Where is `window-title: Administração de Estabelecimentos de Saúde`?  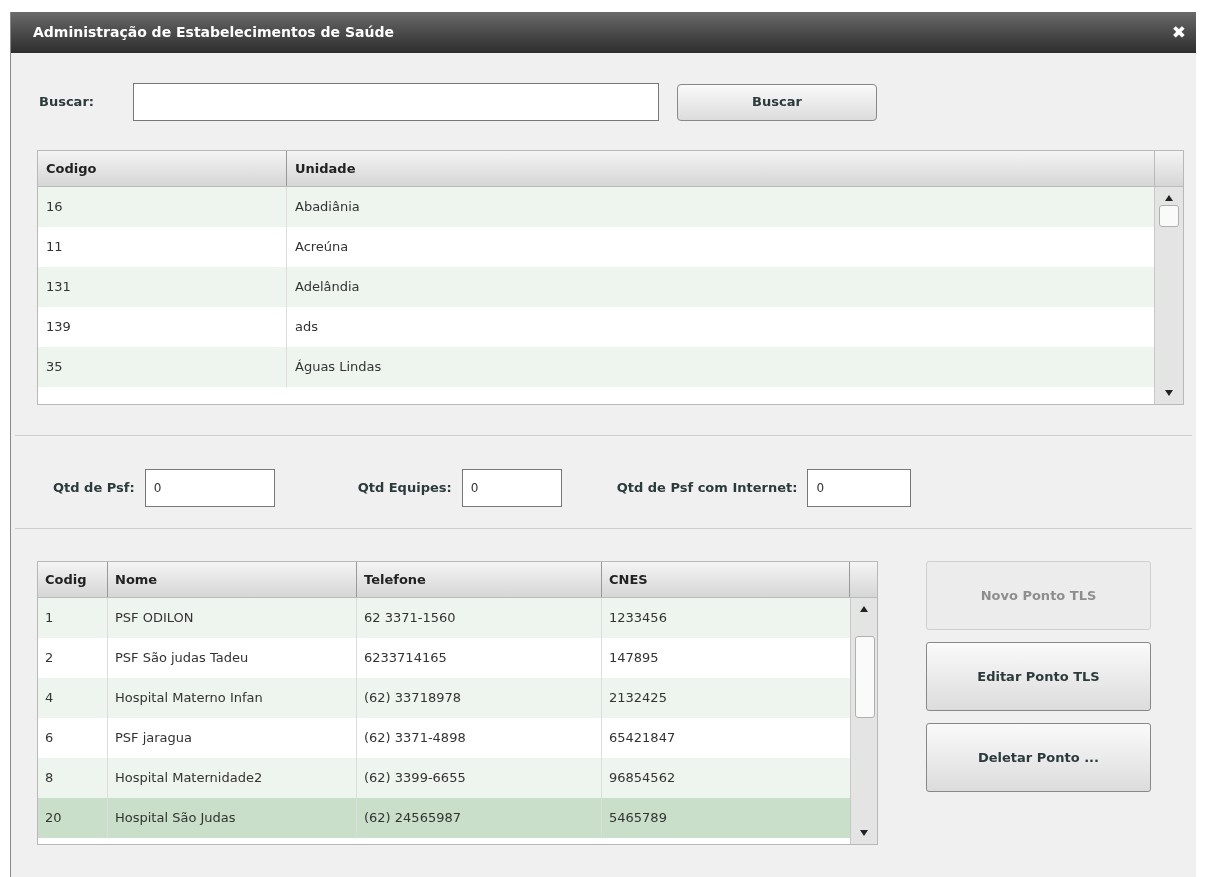 window-title: Administração de Estabelecimentos de Saúde is located at coordinates (213, 32).